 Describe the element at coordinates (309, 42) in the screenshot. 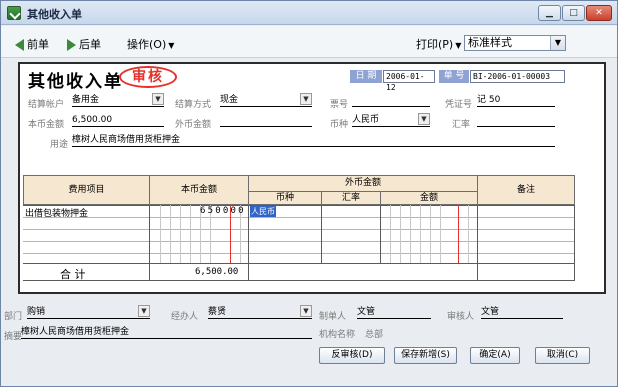

I see `toolbar: 前单 后单 操作(O) ▼ 打印(P) ▼ 标准样式 ▼` at that location.